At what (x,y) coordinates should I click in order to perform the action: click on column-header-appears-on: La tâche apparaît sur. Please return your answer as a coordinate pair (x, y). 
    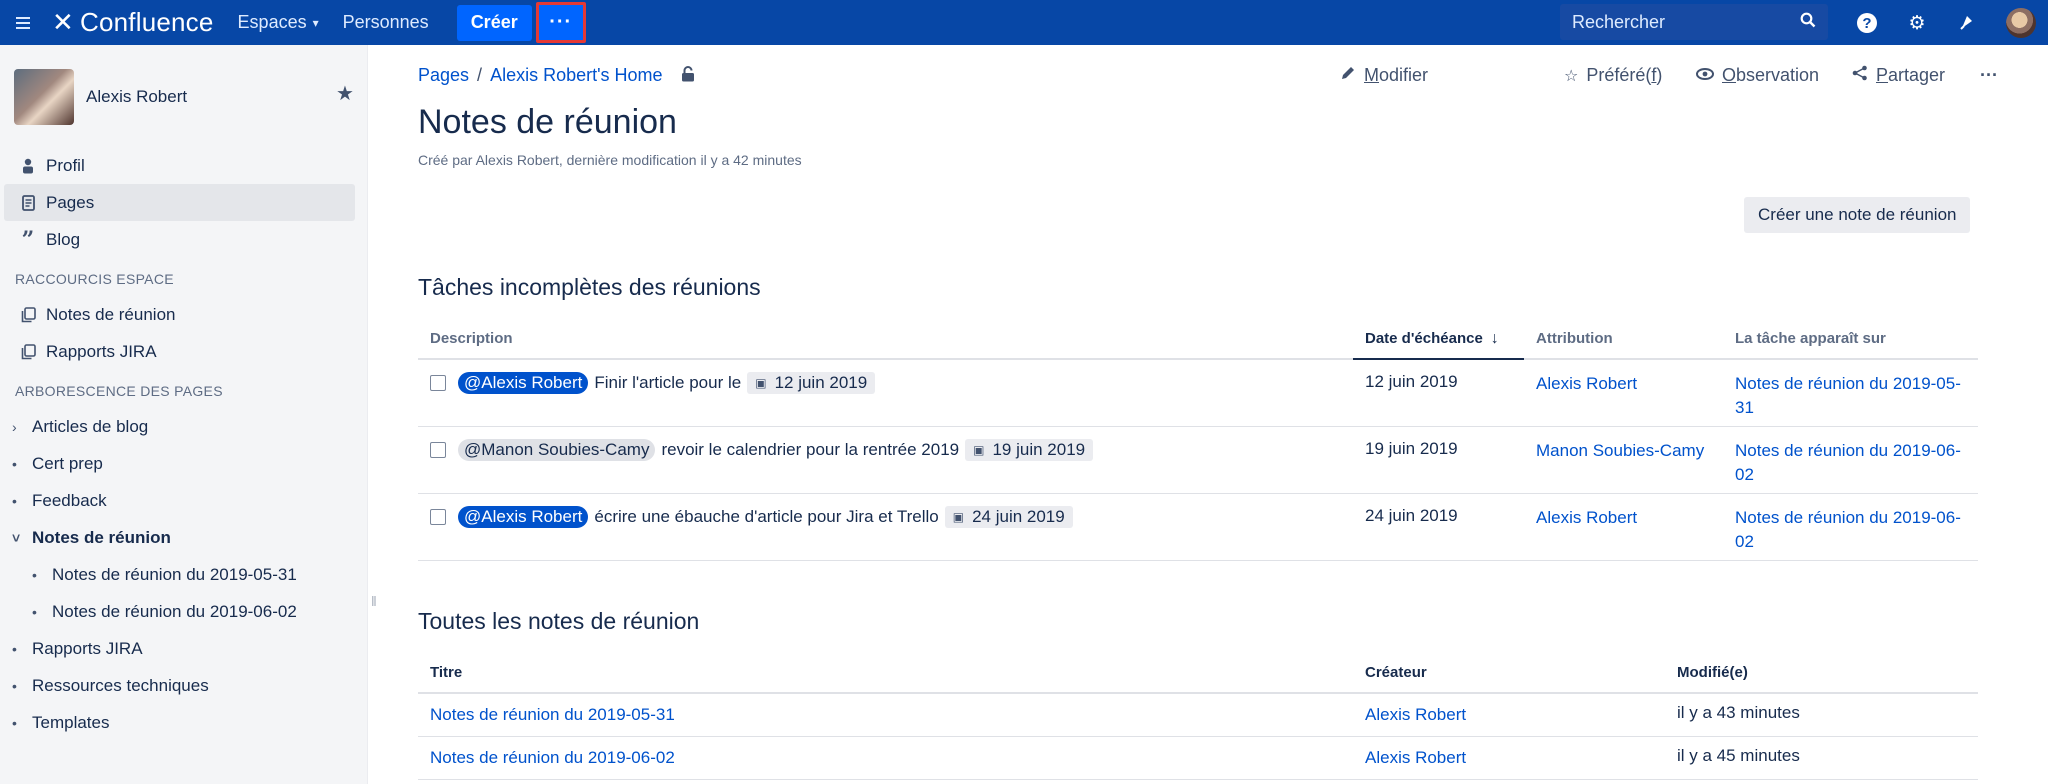
    Looking at the image, I should click on (1850, 339).